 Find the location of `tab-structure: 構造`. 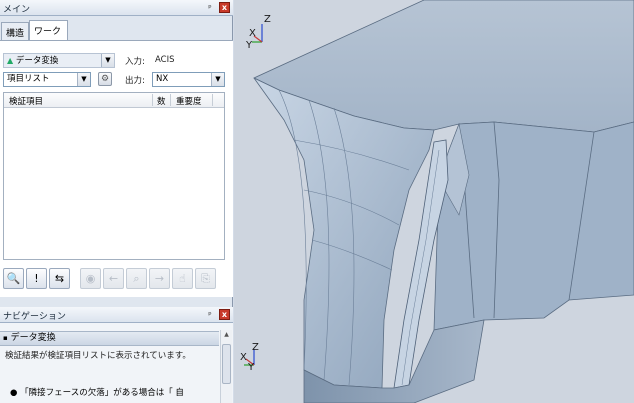

tab-structure: 構造 is located at coordinates (15, 31).